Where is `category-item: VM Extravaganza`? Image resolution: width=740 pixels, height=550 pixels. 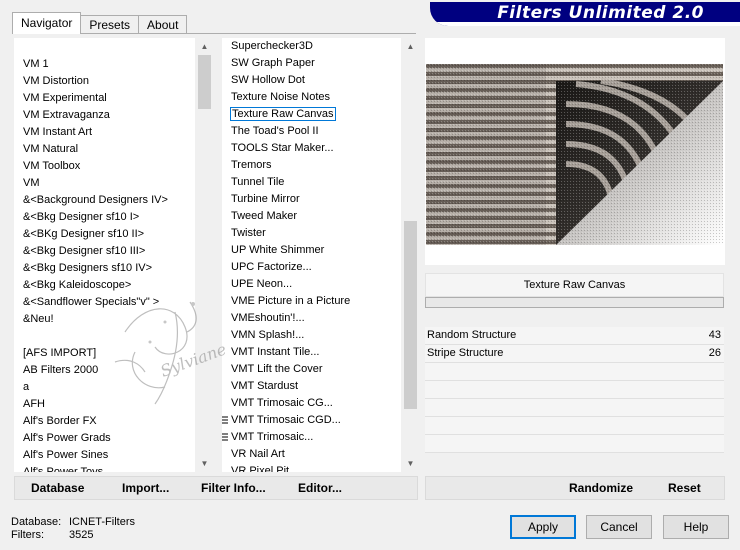
category-item: VM Extravaganza is located at coordinates (104, 115).